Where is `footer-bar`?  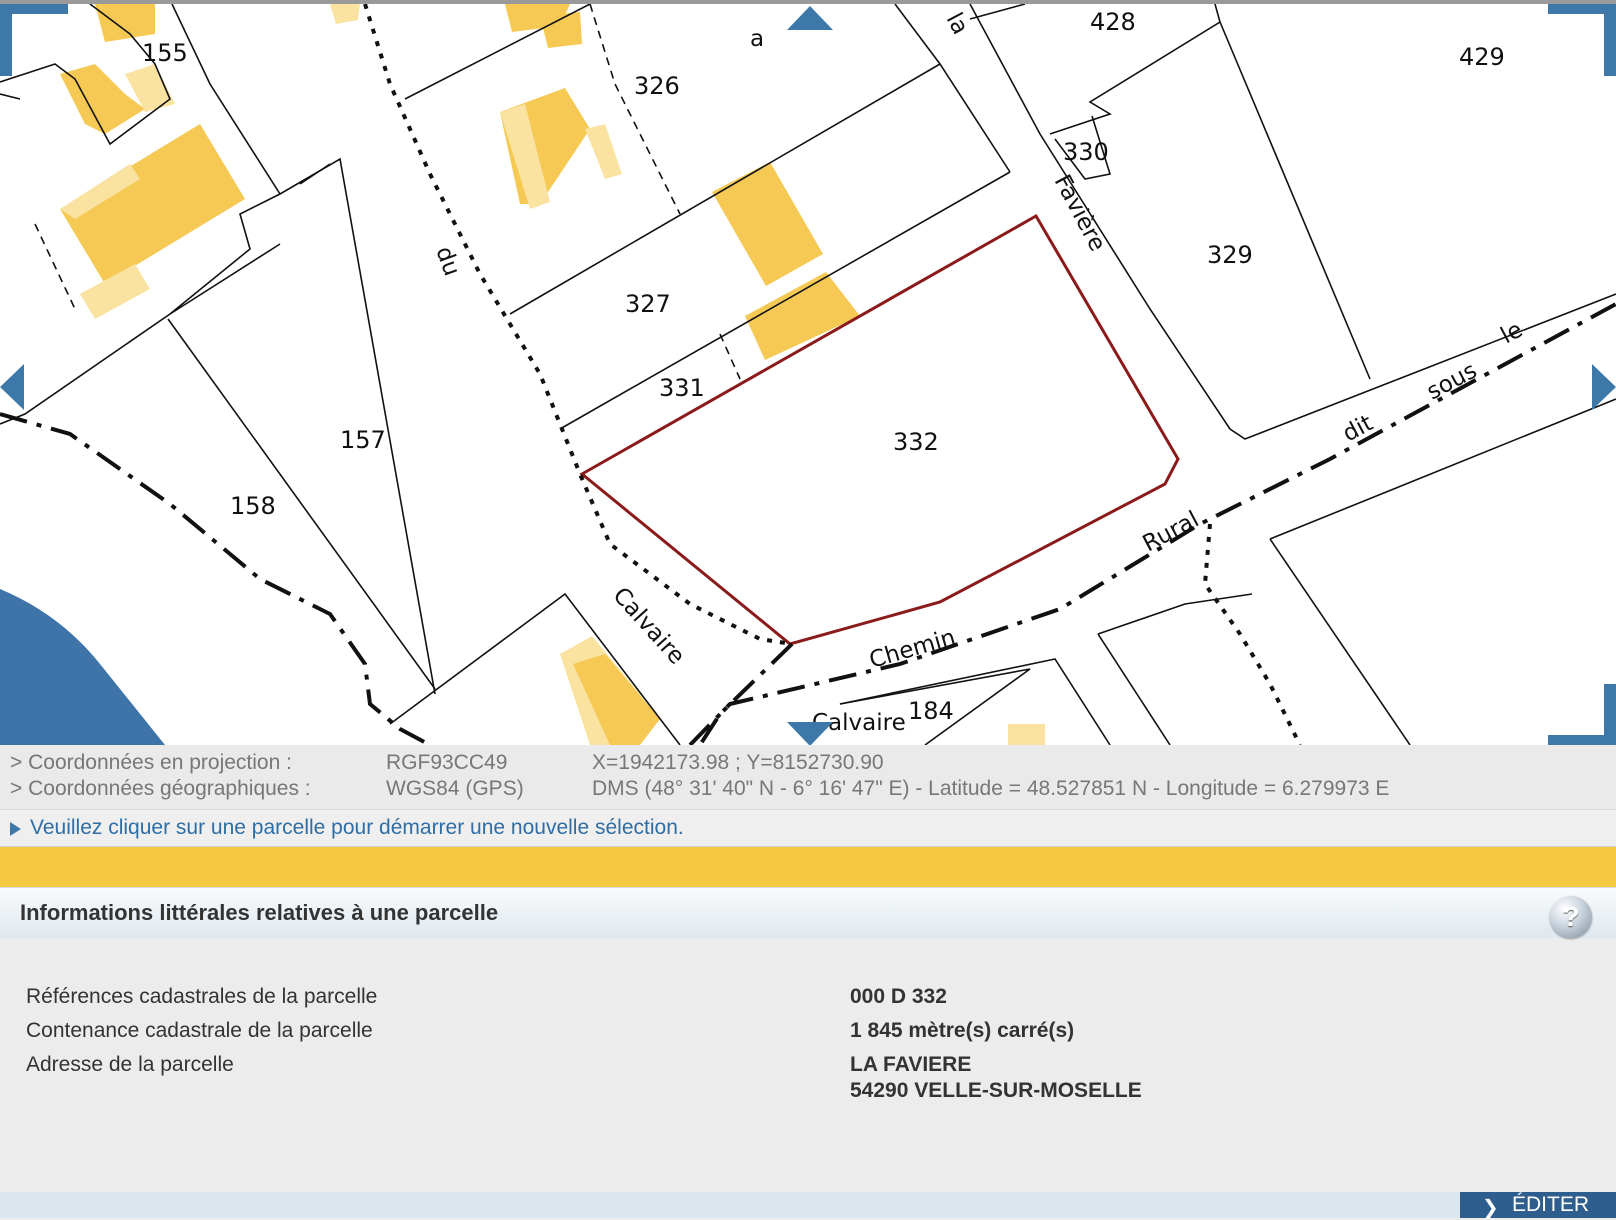 footer-bar is located at coordinates (808, 1205).